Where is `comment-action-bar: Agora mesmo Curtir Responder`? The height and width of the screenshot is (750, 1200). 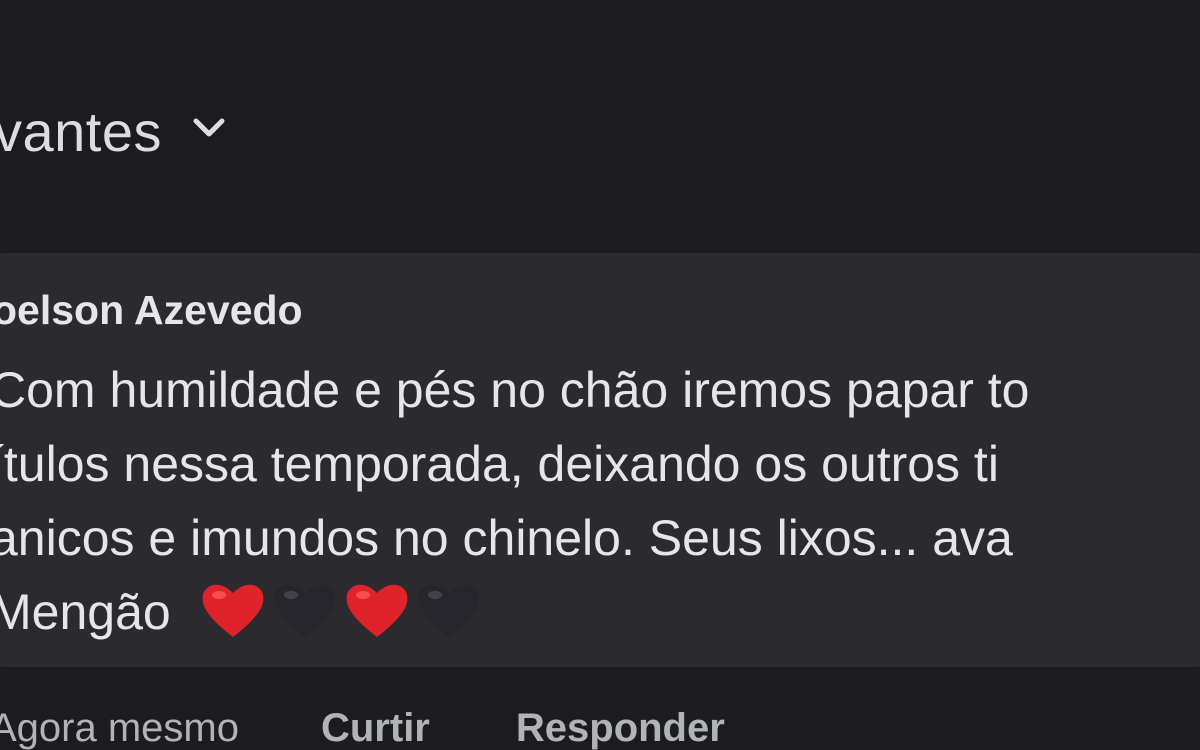
comment-action-bar: Agora mesmo Curtir Responder is located at coordinates (362, 725).